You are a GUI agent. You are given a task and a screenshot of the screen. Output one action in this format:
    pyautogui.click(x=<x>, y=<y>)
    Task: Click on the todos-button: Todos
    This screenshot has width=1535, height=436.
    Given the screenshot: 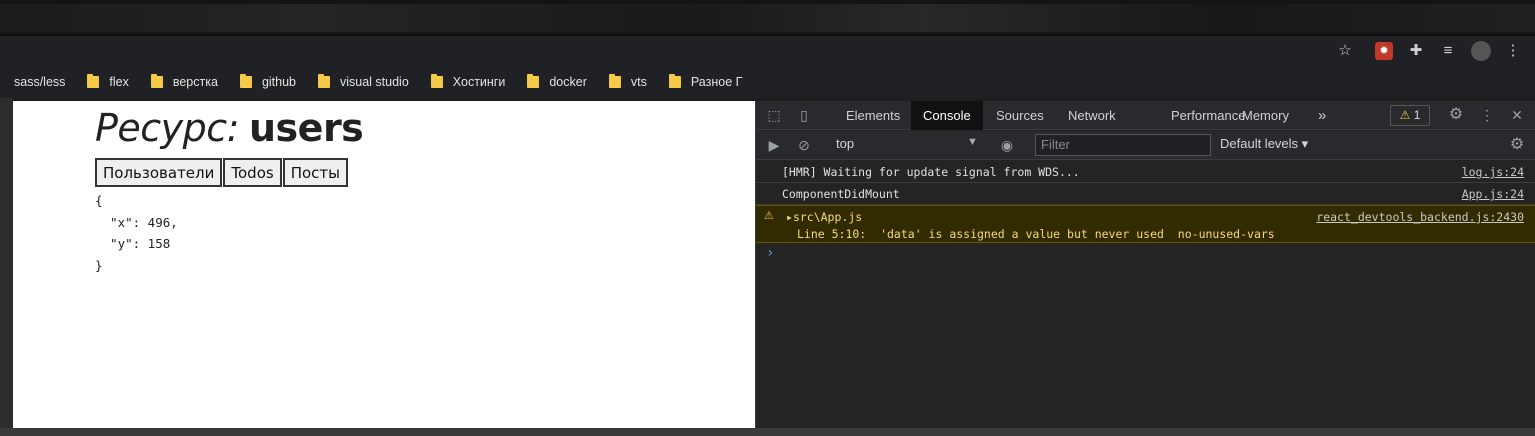 What is the action you would take?
    pyautogui.click(x=252, y=172)
    